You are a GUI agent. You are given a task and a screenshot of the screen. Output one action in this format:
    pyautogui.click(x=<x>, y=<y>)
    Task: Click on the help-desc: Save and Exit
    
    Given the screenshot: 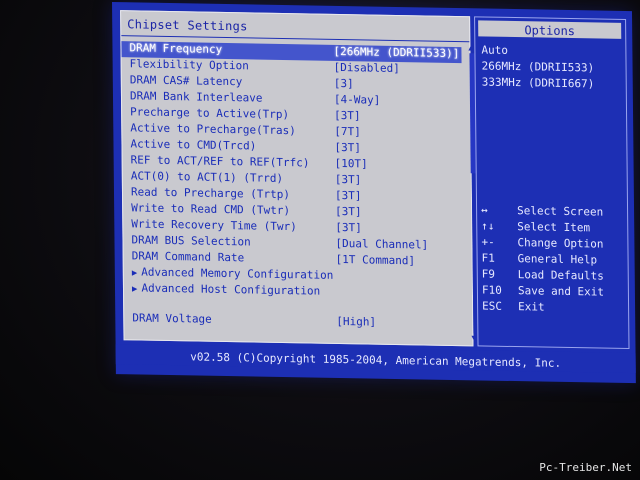 What is the action you would take?
    pyautogui.click(x=561, y=291)
    